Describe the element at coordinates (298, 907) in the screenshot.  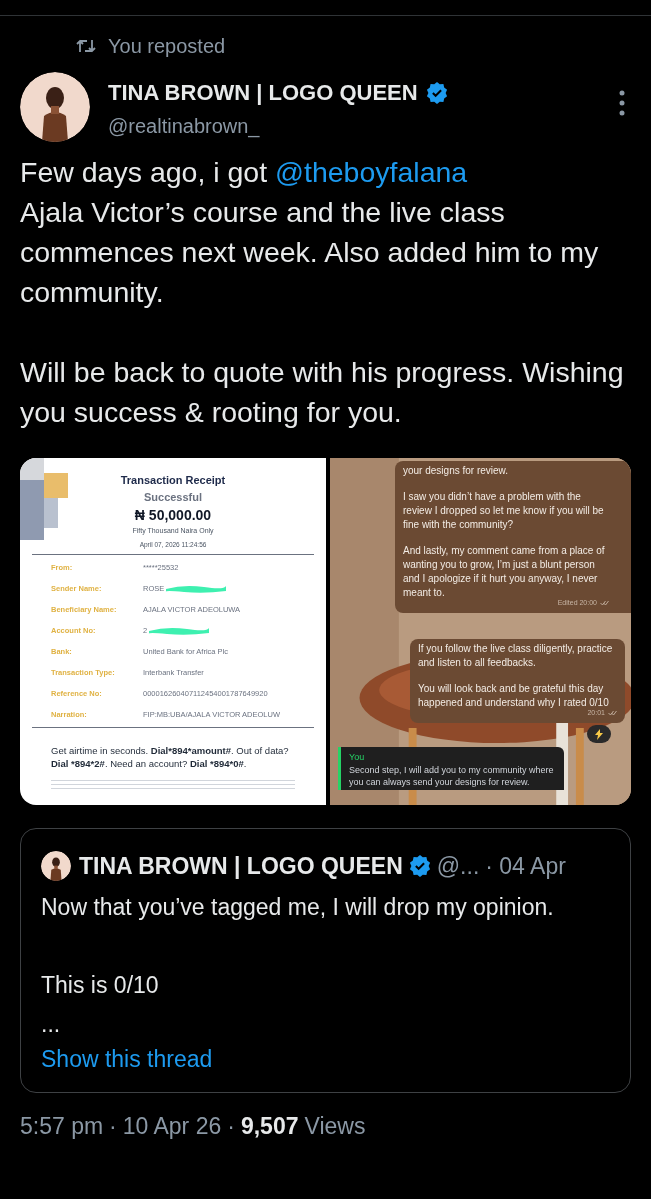
I see `quoted-text: Now that you’ve tagged me, I will drop my opinion.` at that location.